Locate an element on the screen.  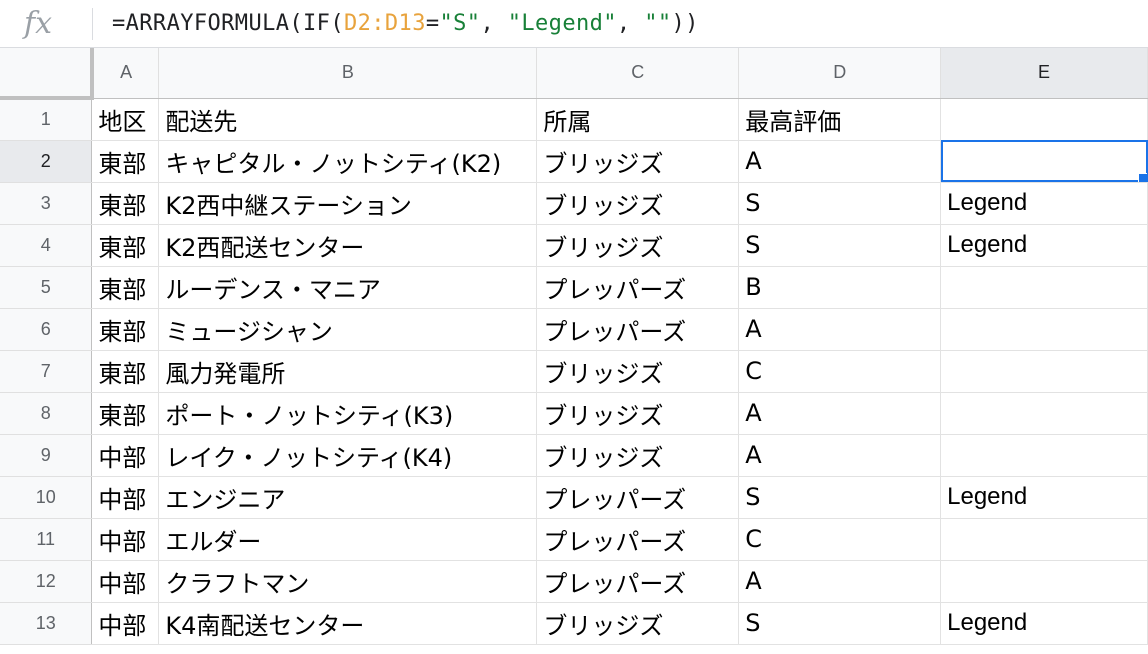
cell-a7: 東部 is located at coordinates (125, 371).